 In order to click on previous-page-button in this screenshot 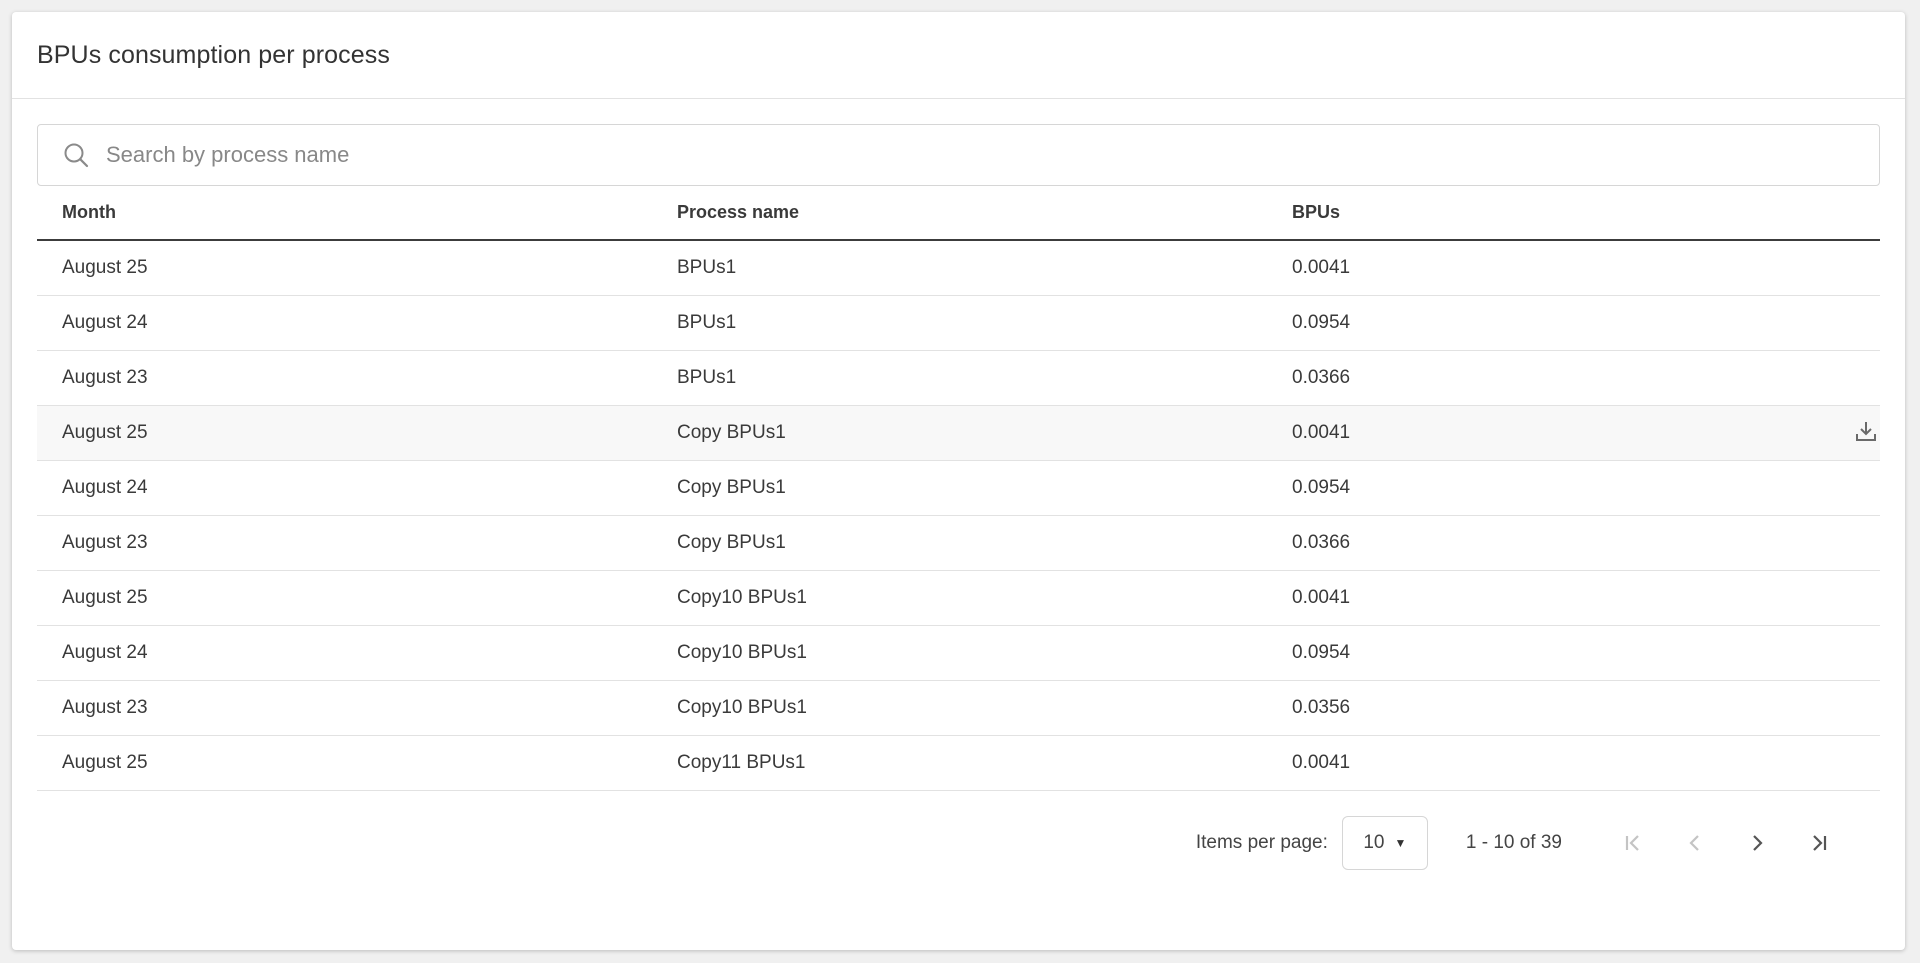, I will do `click(1695, 843)`.